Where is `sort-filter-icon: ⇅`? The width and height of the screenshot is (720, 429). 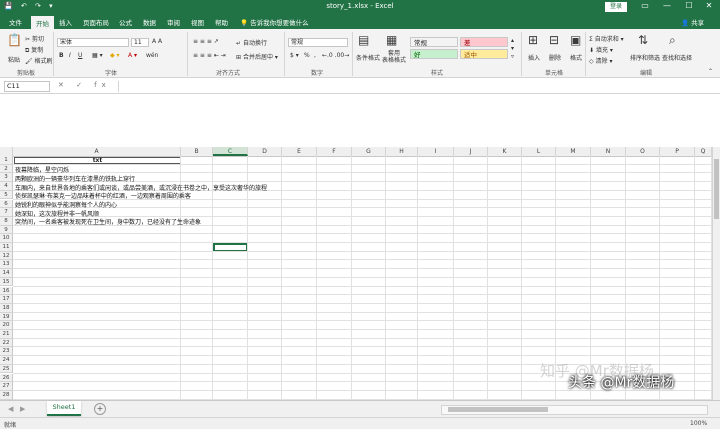 sort-filter-icon: ⇅ is located at coordinates (643, 40).